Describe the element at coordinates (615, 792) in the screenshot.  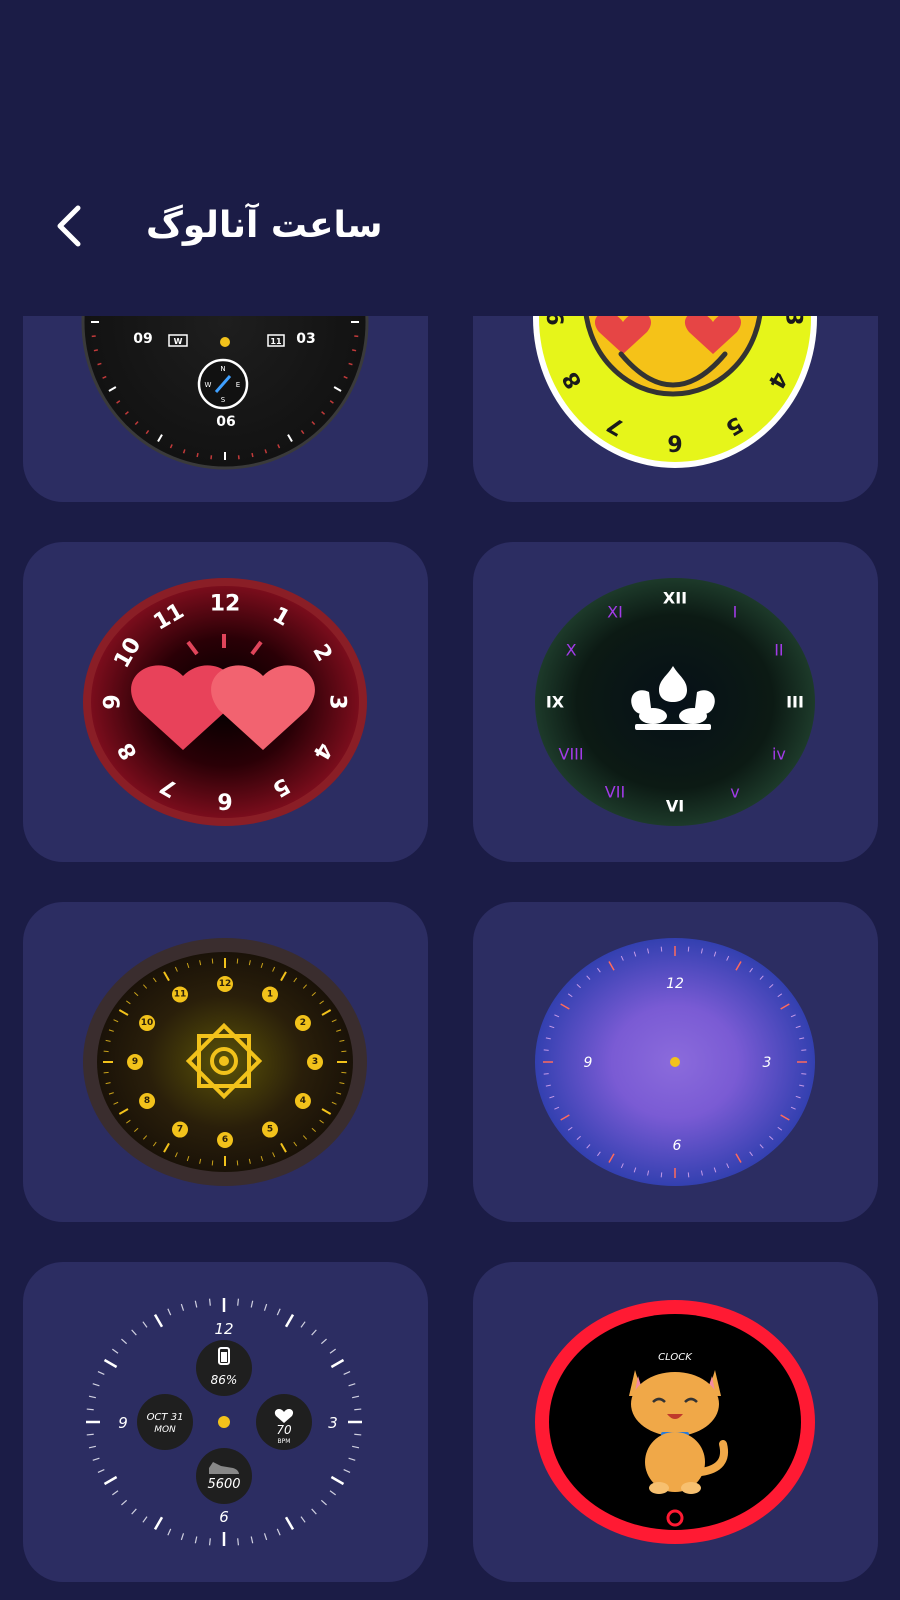
I see `hour-number: VII` at that location.